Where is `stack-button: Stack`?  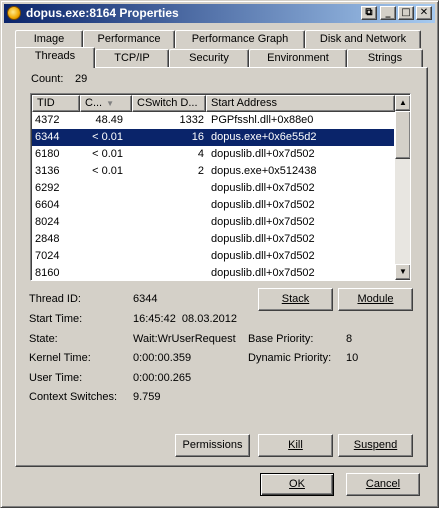 stack-button: Stack is located at coordinates (295, 299).